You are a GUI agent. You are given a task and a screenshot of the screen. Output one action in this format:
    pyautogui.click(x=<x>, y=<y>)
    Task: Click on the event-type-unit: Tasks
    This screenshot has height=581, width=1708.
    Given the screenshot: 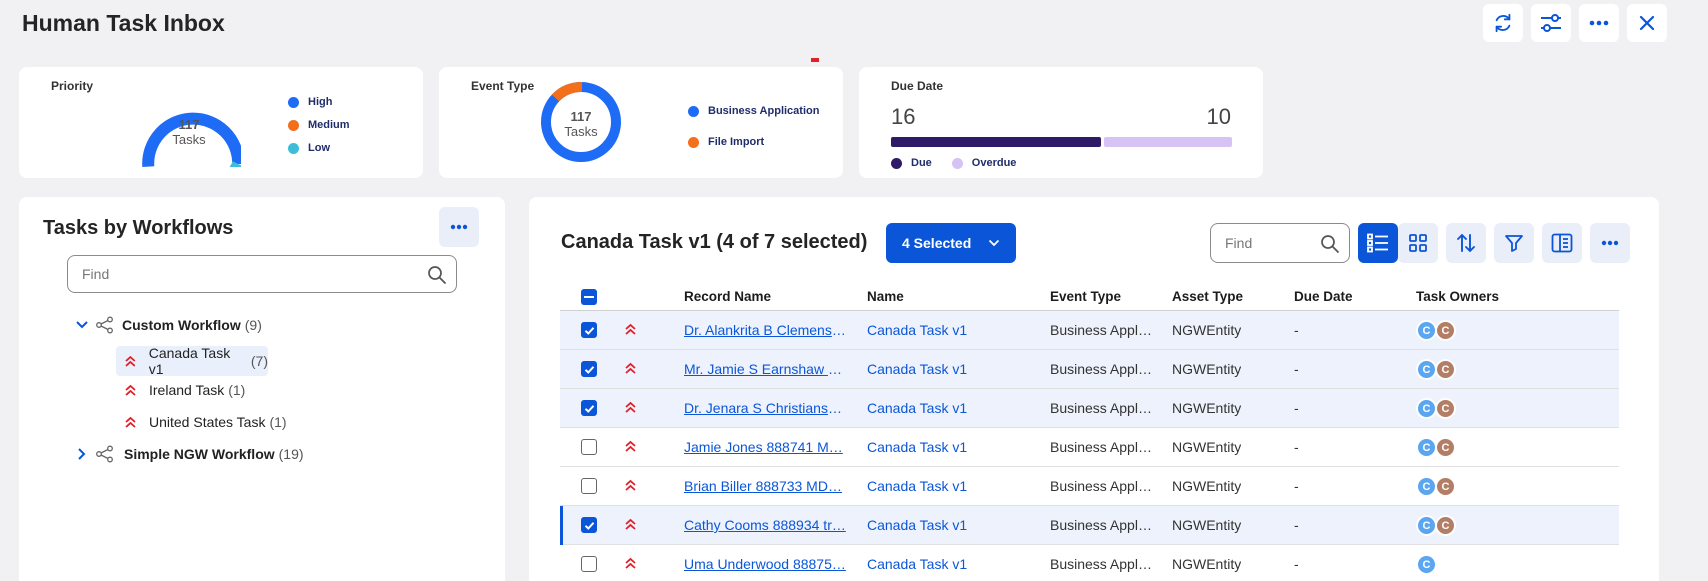 What is the action you would take?
    pyautogui.click(x=581, y=131)
    